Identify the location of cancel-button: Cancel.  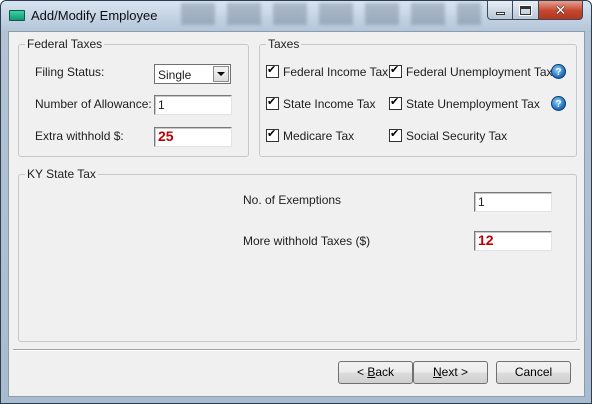
(533, 372).